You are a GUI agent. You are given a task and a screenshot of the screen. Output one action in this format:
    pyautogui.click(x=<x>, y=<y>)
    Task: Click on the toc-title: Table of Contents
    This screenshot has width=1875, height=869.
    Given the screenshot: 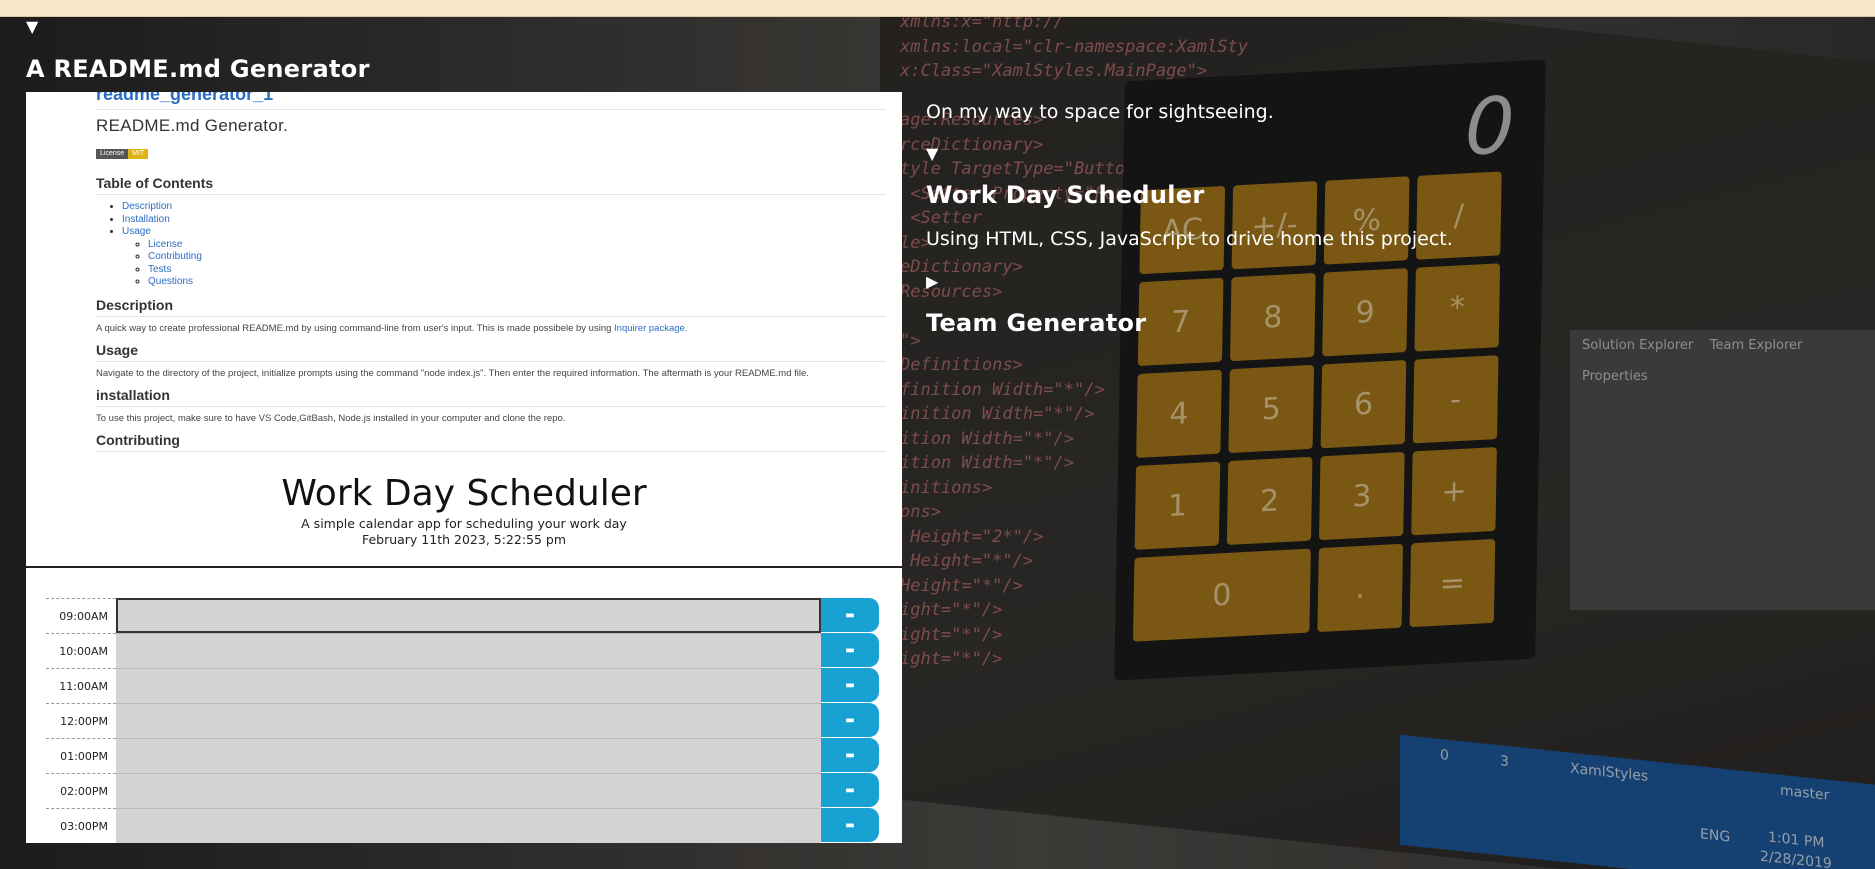 What is the action you would take?
    pyautogui.click(x=491, y=185)
    